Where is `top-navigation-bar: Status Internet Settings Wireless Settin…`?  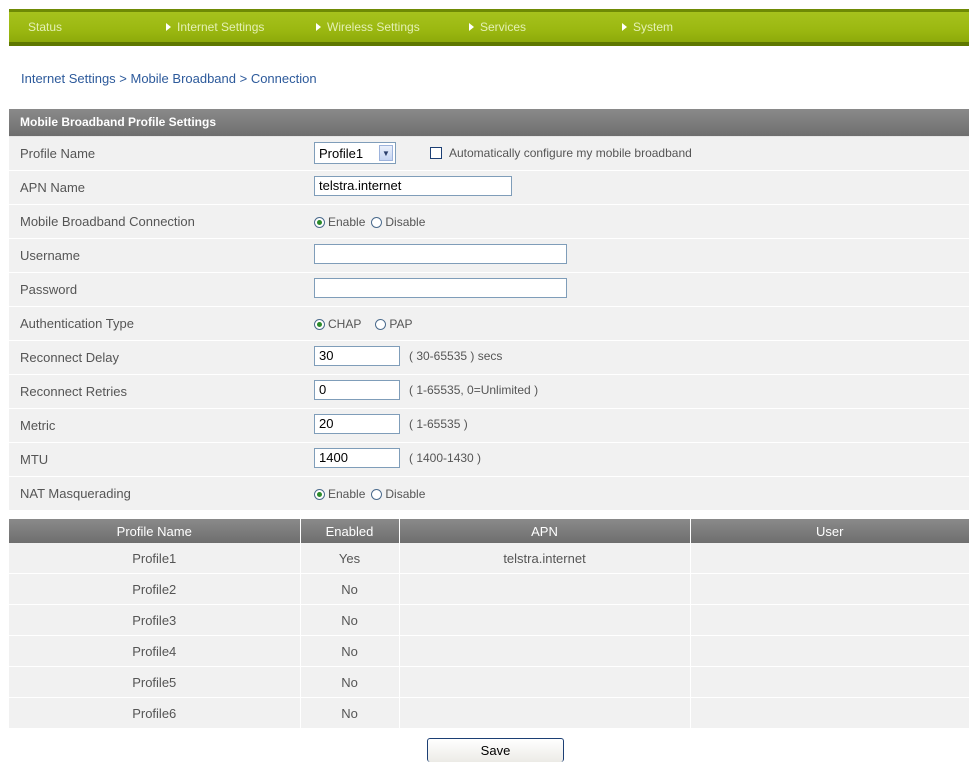
top-navigation-bar: Status Internet Settings Wireless Settin… is located at coordinates (489, 27).